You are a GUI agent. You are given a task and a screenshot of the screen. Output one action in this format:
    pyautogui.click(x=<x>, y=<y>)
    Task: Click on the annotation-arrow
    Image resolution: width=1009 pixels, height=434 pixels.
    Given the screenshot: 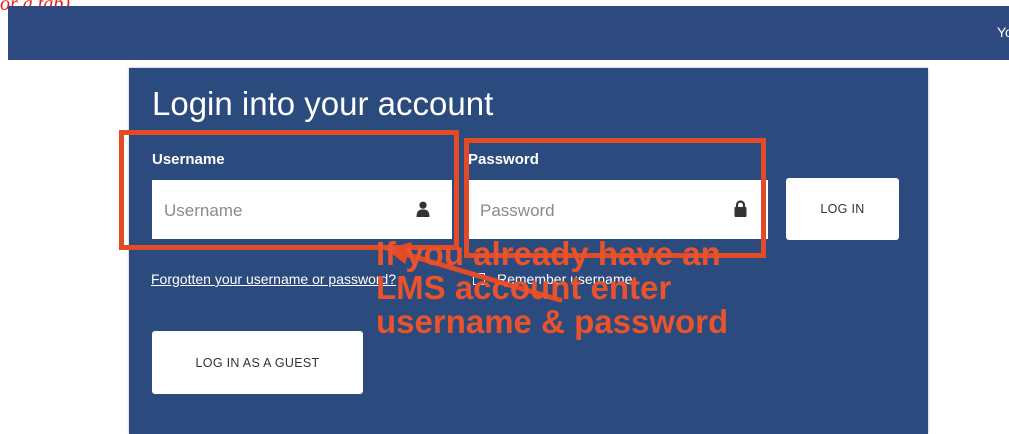 What is the action you would take?
    pyautogui.click(x=474, y=272)
    